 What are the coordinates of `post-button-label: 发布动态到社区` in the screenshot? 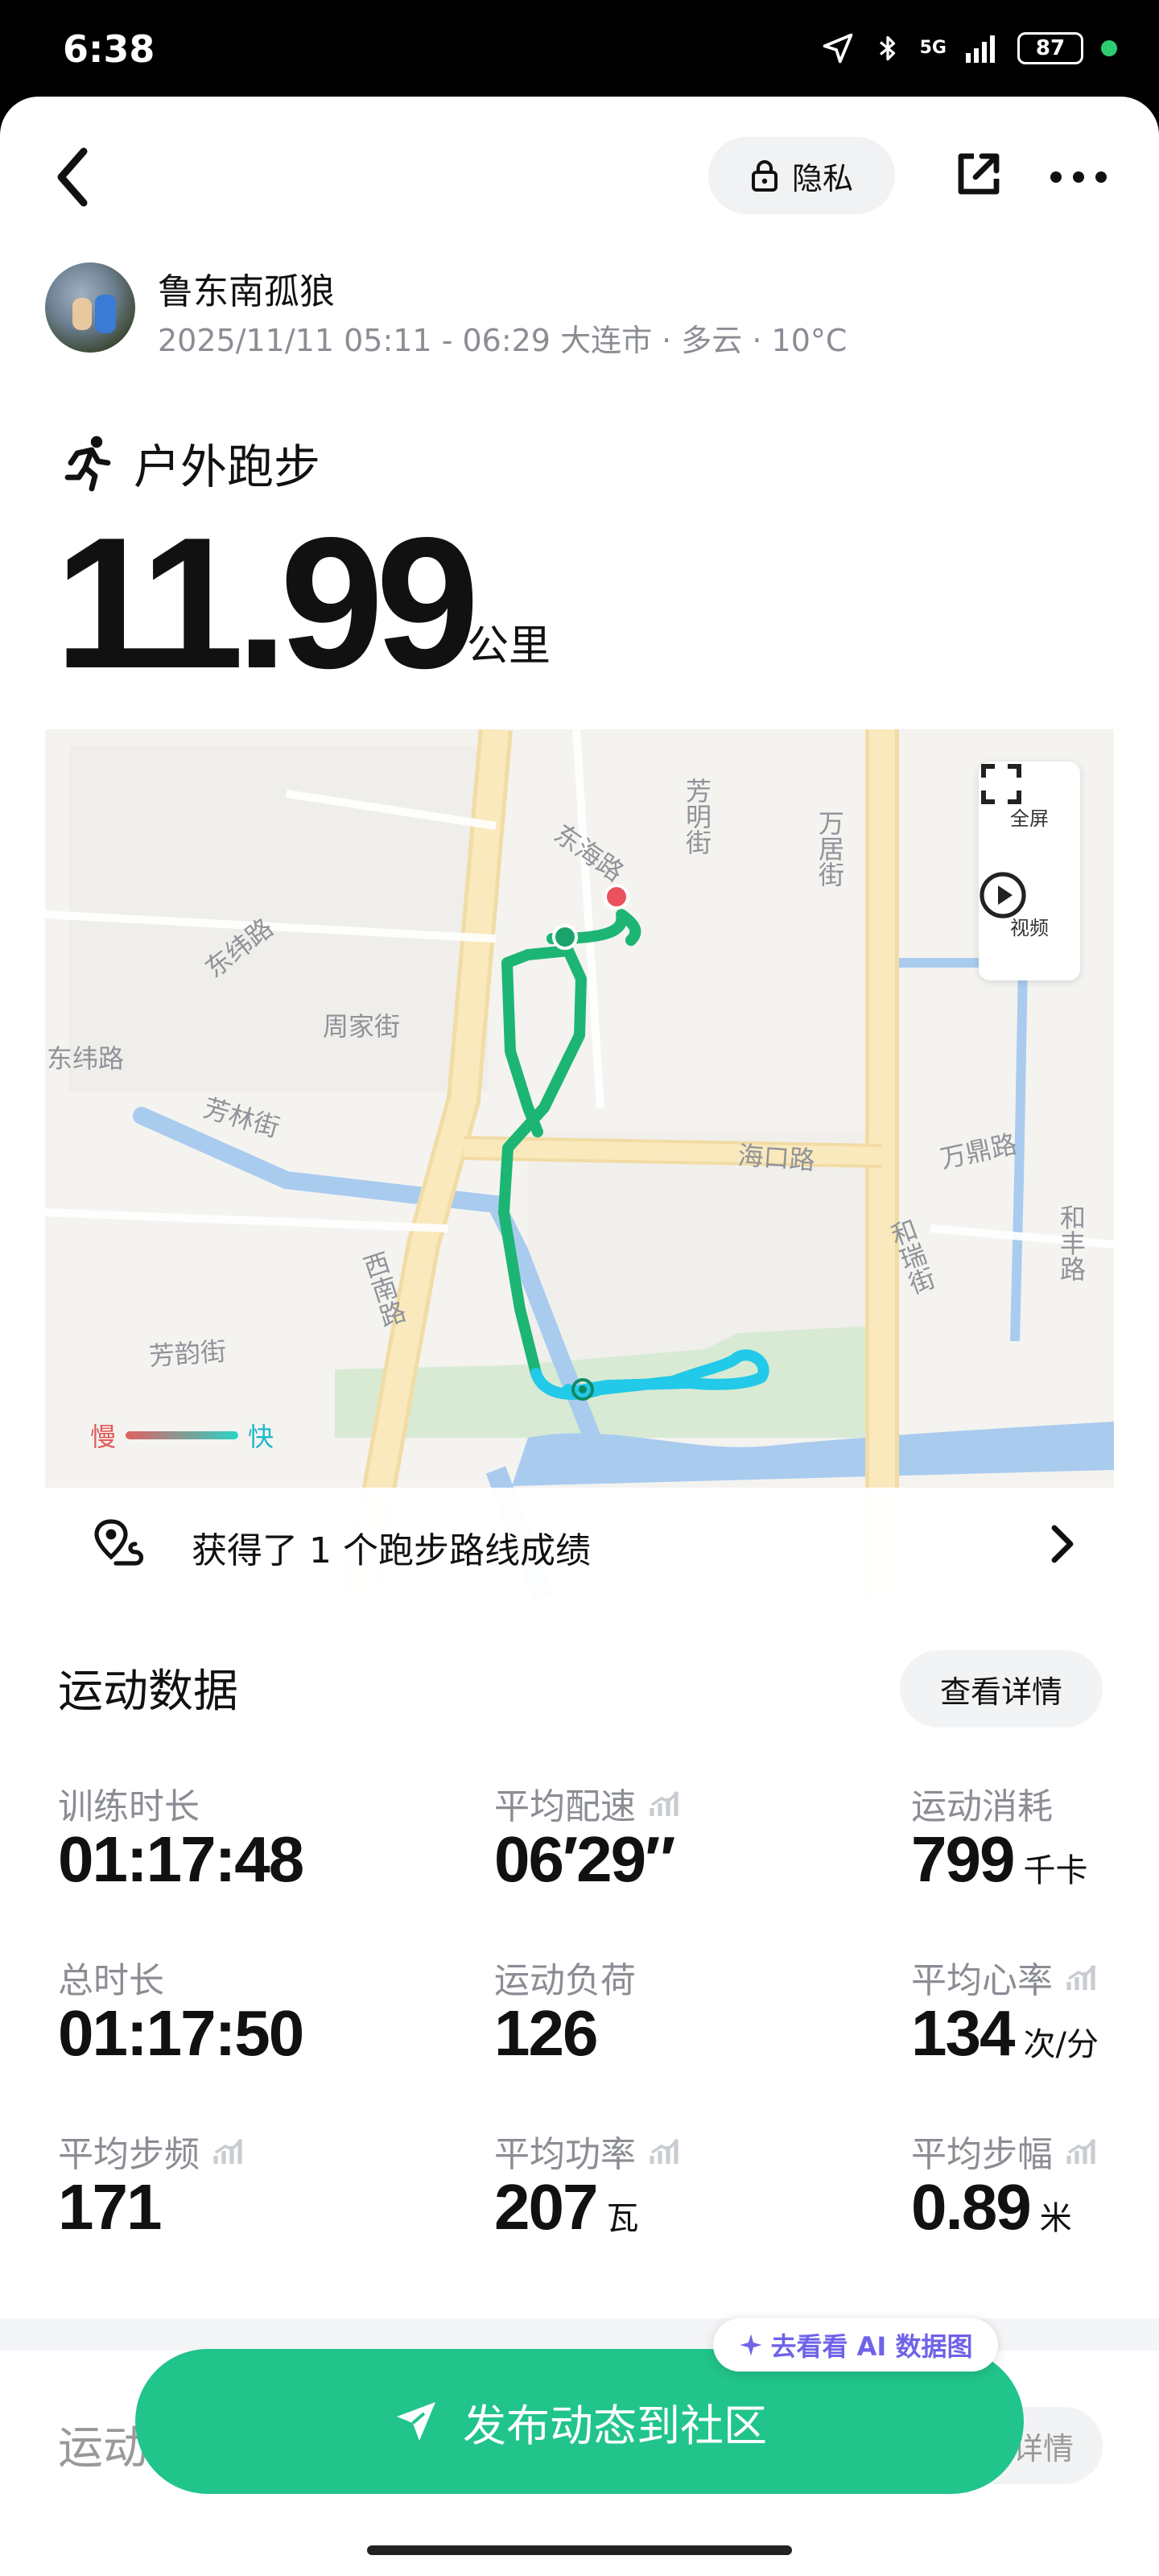 It's located at (615, 2425).